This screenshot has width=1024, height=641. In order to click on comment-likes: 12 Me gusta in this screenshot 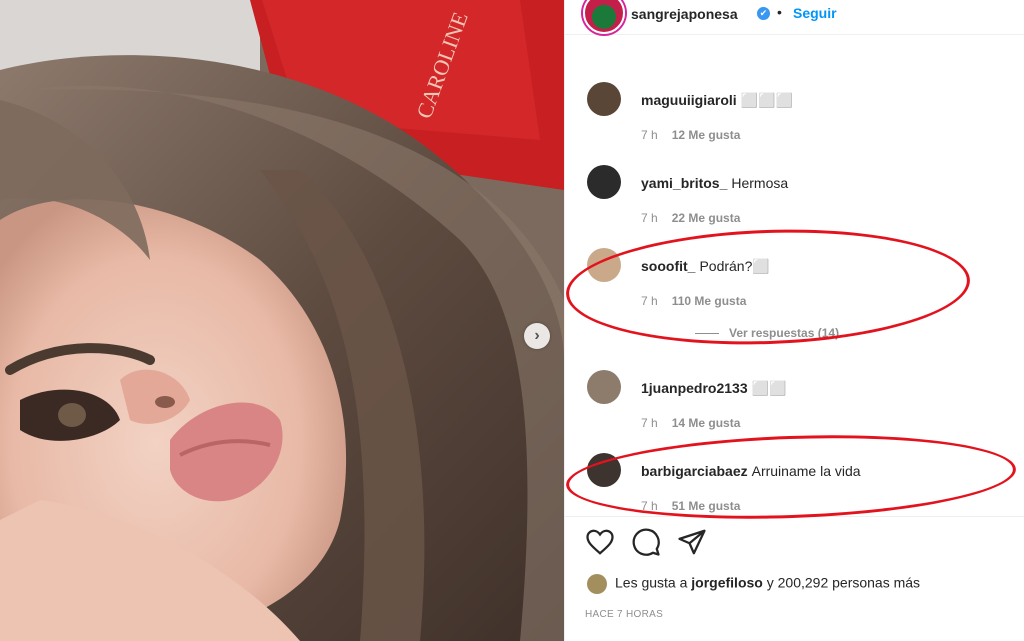, I will do `click(706, 135)`.